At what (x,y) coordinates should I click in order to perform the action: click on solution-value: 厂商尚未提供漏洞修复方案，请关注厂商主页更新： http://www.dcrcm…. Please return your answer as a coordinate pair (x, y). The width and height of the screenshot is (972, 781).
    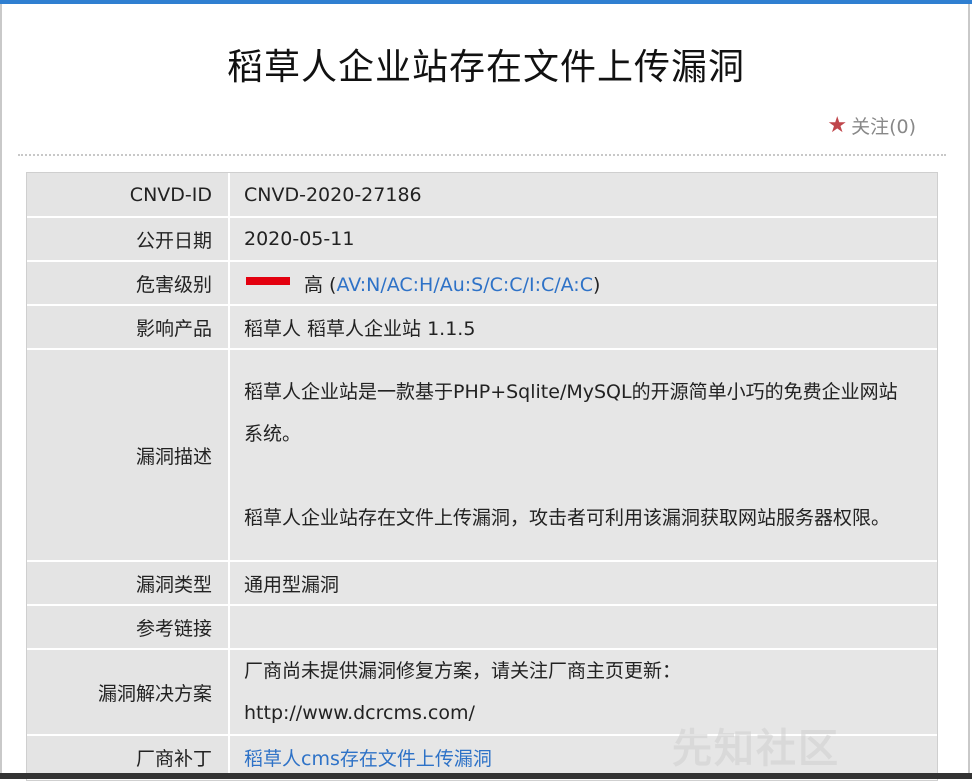
    Looking at the image, I should click on (583, 692).